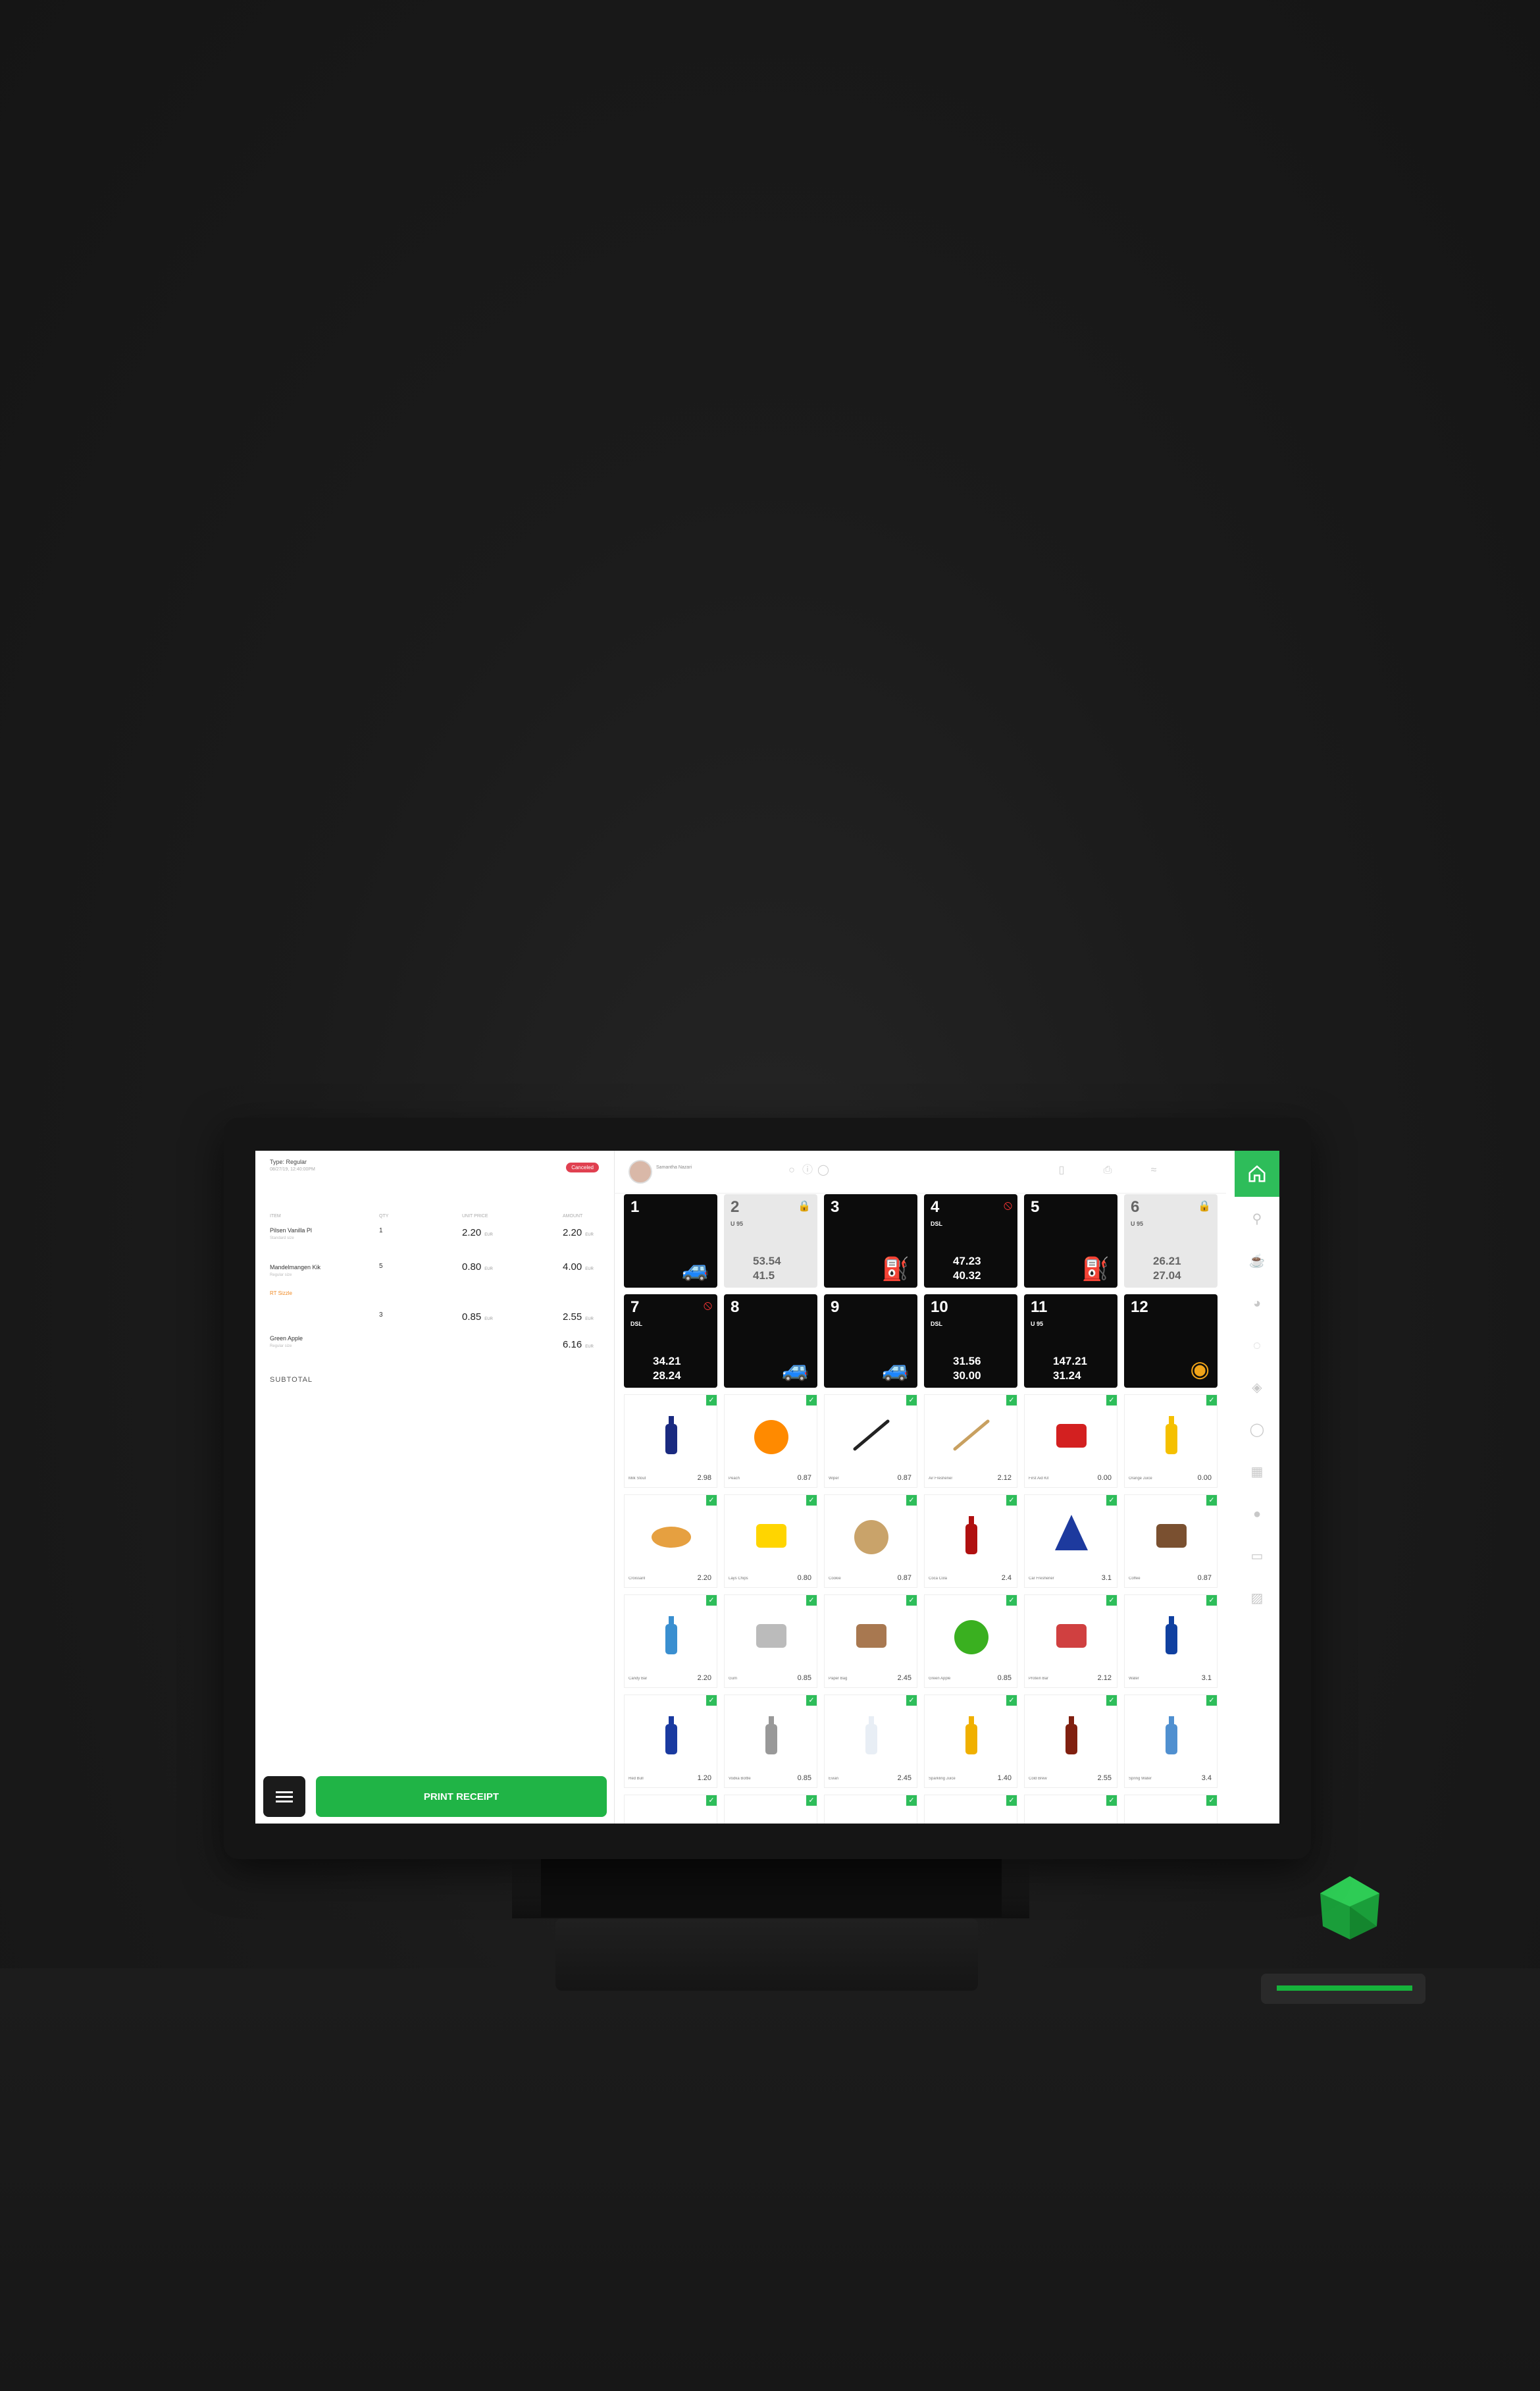 This screenshot has width=1540, height=2391. What do you see at coordinates (838, 1679) in the screenshot?
I see `product-name: Paper Bag` at bounding box center [838, 1679].